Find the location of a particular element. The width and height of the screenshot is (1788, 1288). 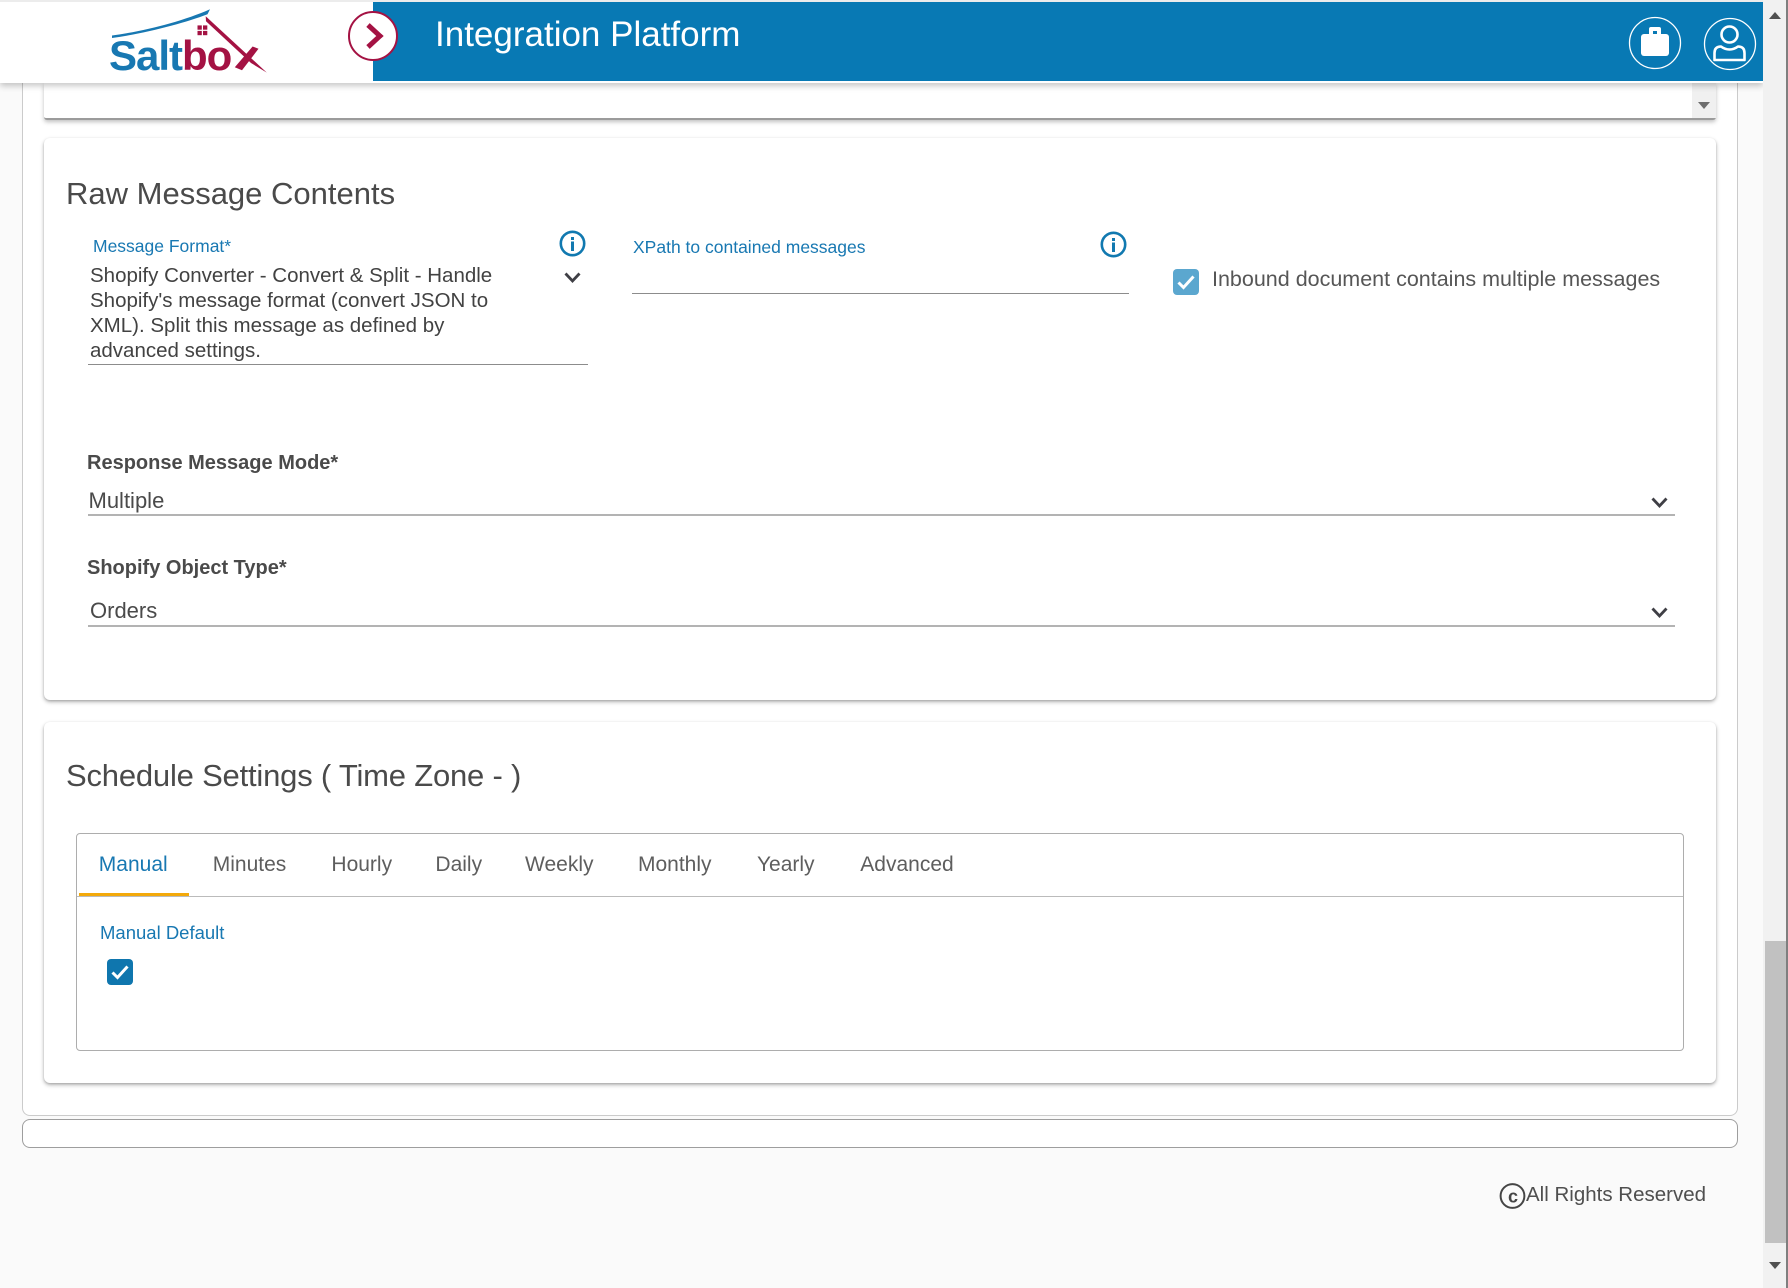

svg-text: Saltbo is located at coordinates (170, 55).